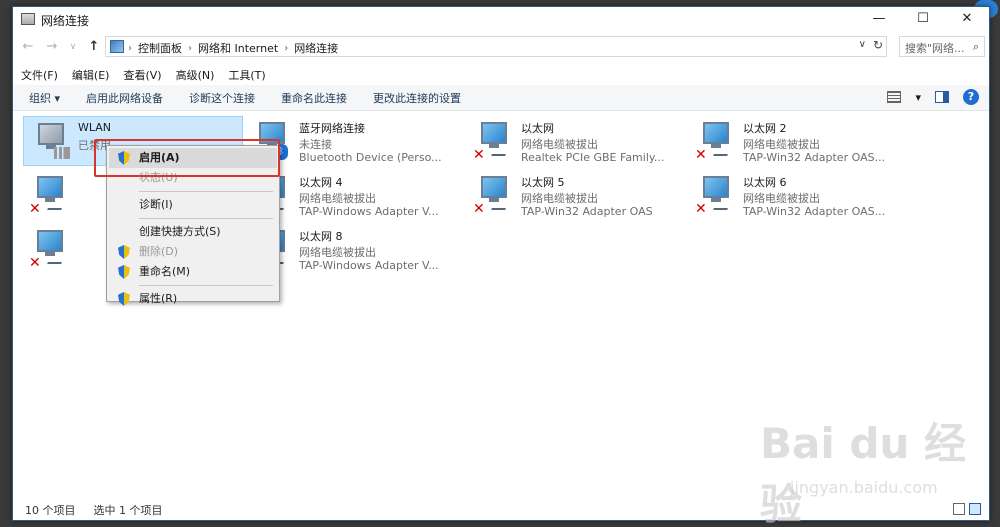 Image resolution: width=1000 pixels, height=527 pixels. Describe the element at coordinates (65, 21) in the screenshot. I see `window-title: 网络连接` at that location.